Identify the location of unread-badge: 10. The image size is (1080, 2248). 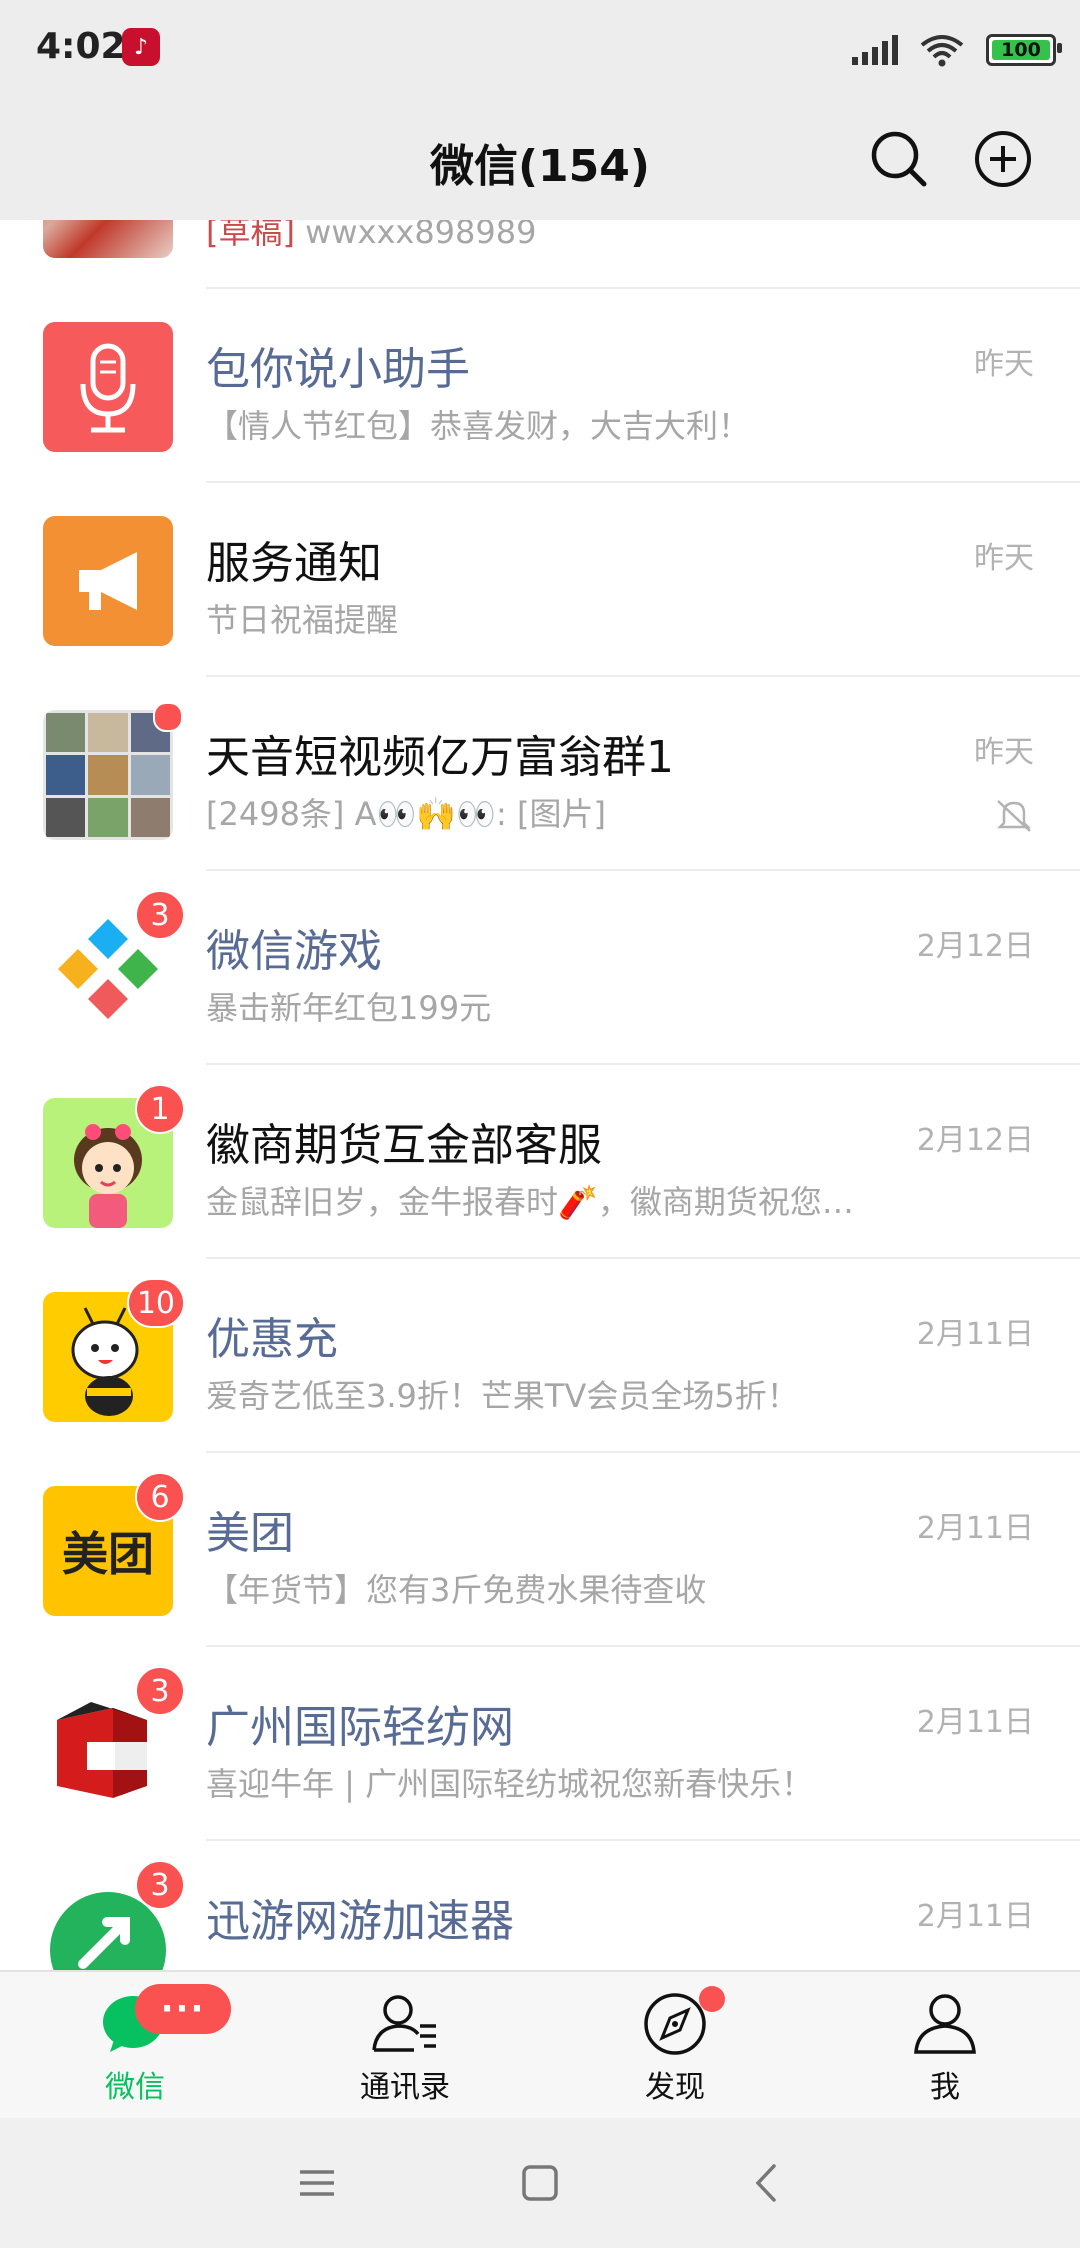
(155, 1303).